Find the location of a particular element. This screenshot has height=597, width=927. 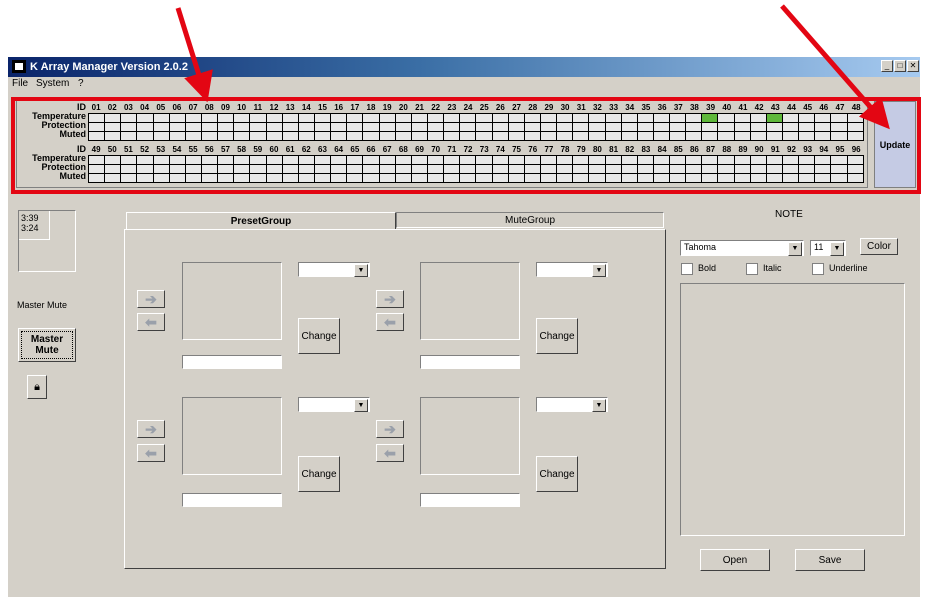

font-family-value: Tahoma is located at coordinates (700, 247).